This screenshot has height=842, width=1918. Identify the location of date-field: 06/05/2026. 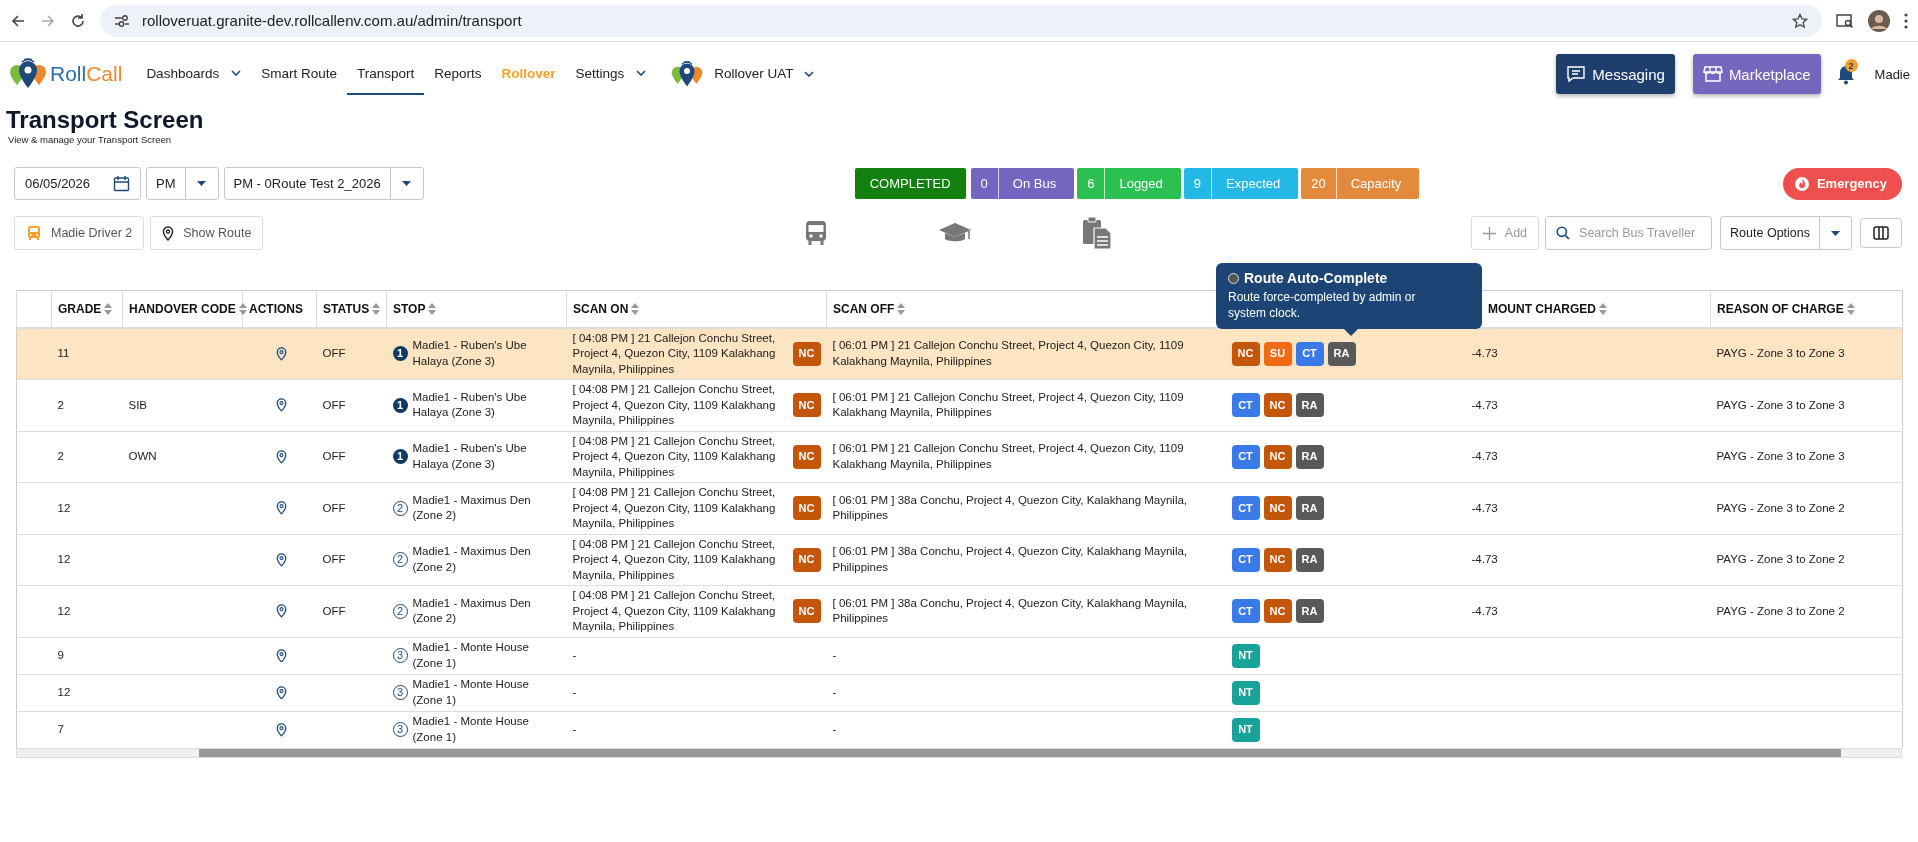
(77, 183).